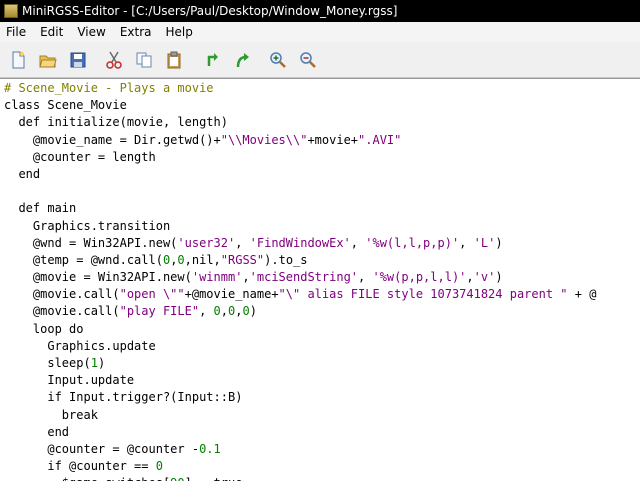  What do you see at coordinates (136, 32) in the screenshot?
I see `menu-extra: Extra` at bounding box center [136, 32].